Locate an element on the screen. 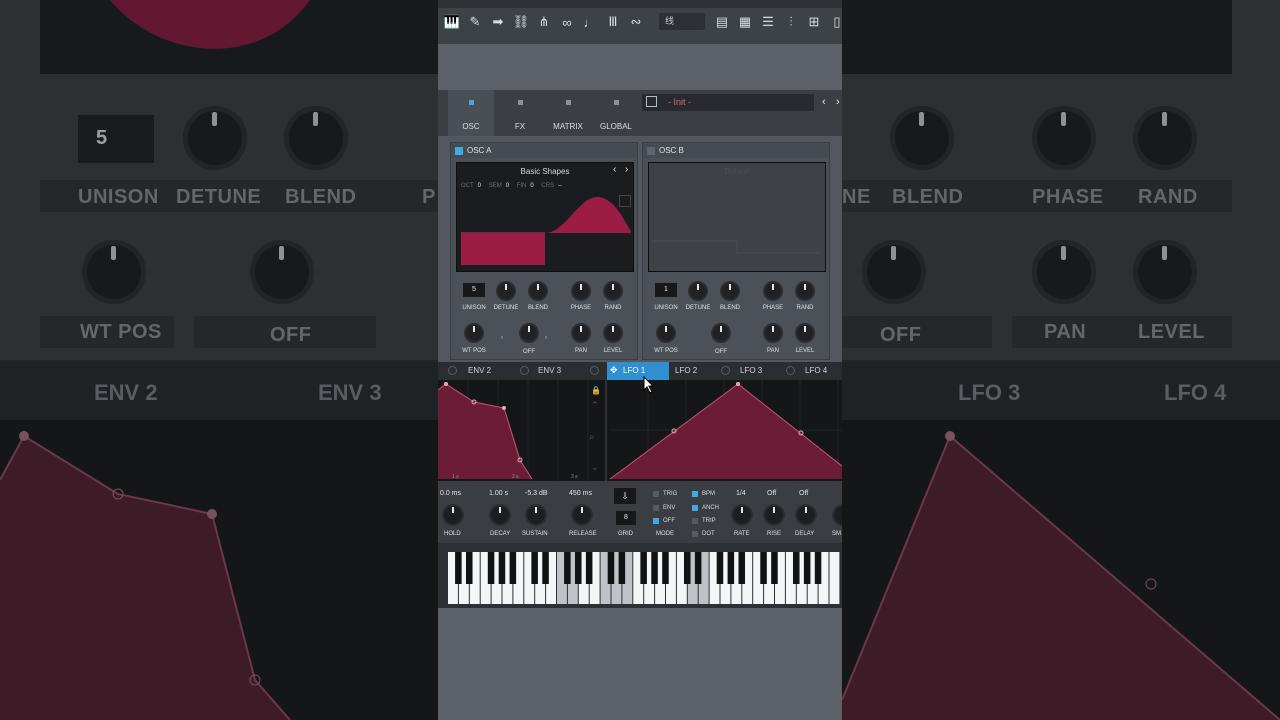  osc-a-level-knob is located at coordinates (613, 333).